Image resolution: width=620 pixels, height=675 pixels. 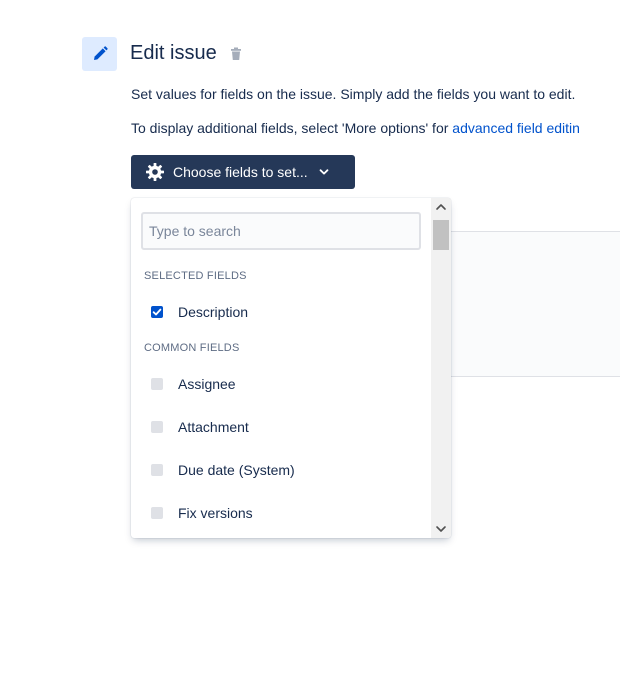 What do you see at coordinates (213, 312) in the screenshot?
I see `field-option-label: Description` at bounding box center [213, 312].